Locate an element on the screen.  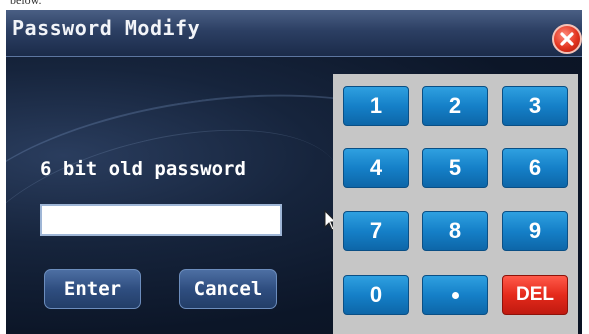
cropped-header-text: below. is located at coordinates (294, 5).